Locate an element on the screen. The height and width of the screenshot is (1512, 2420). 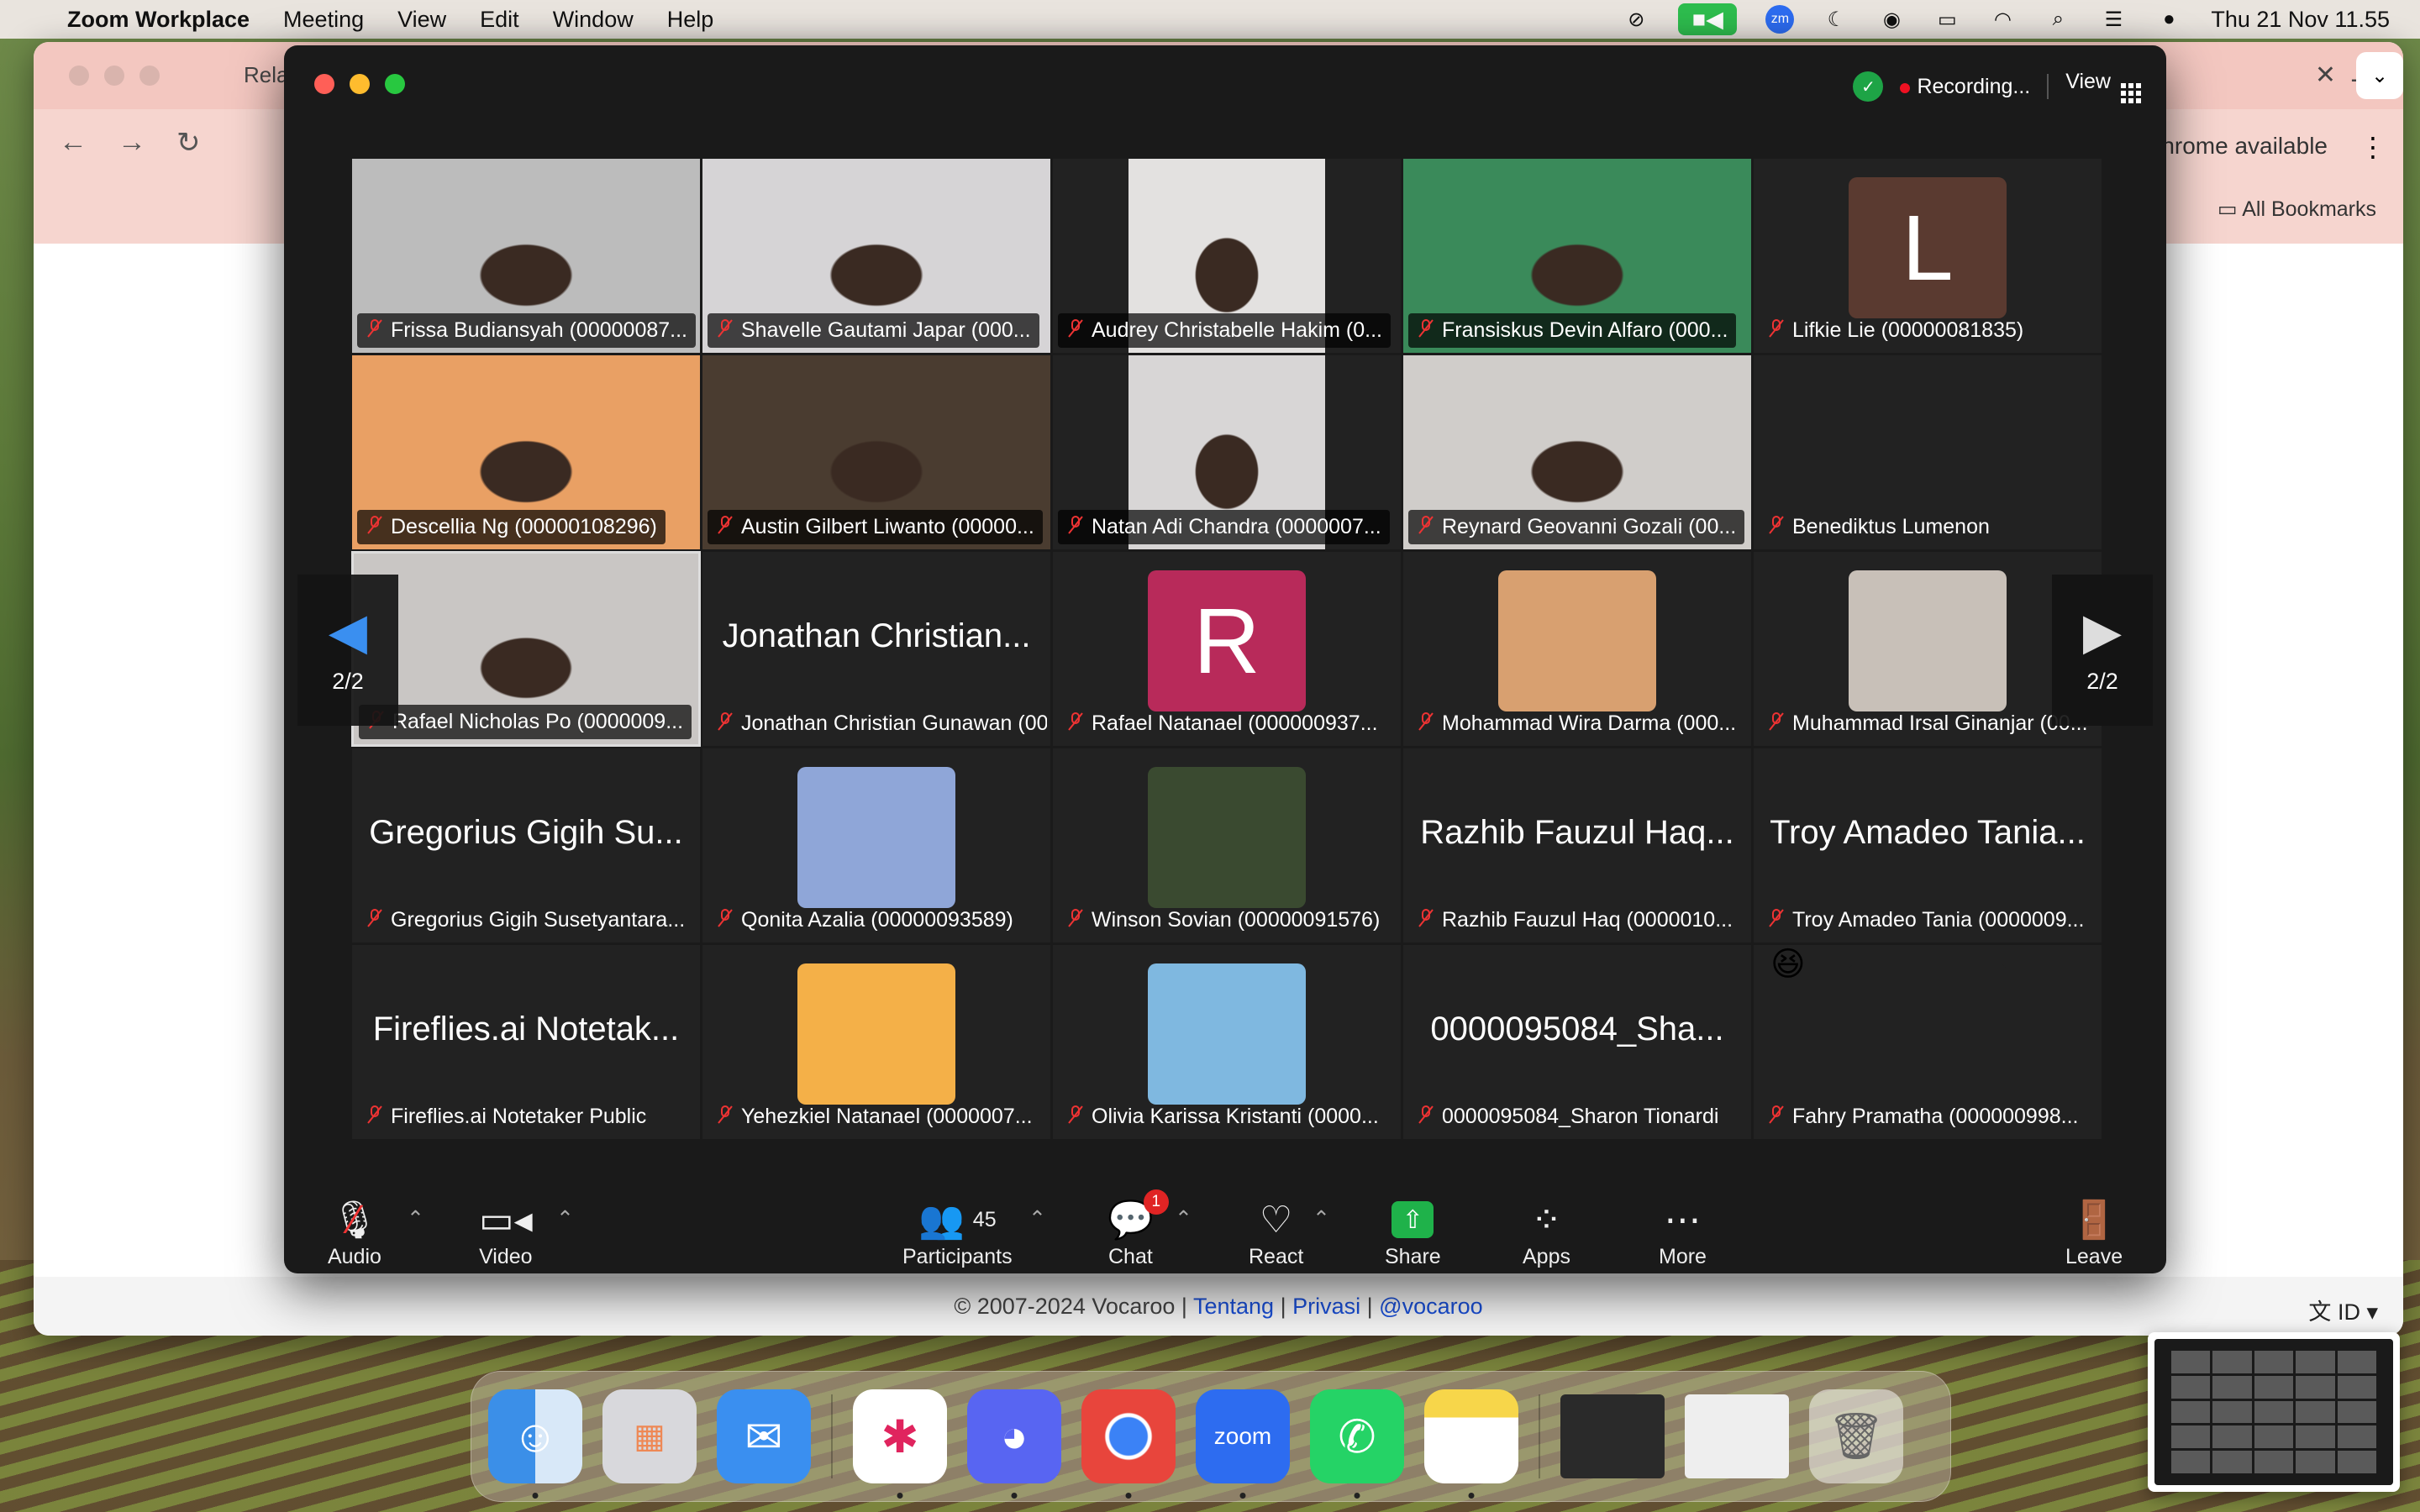
spotlight-search-icon: ⌕ is located at coordinates (2057, 19).